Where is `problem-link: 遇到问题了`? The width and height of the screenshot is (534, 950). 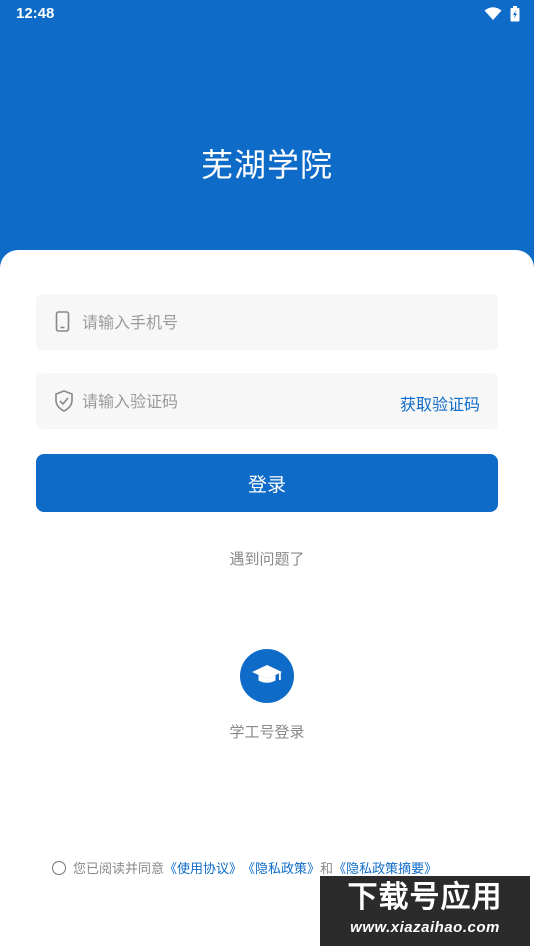
problem-link: 遇到问题了 is located at coordinates (267, 558).